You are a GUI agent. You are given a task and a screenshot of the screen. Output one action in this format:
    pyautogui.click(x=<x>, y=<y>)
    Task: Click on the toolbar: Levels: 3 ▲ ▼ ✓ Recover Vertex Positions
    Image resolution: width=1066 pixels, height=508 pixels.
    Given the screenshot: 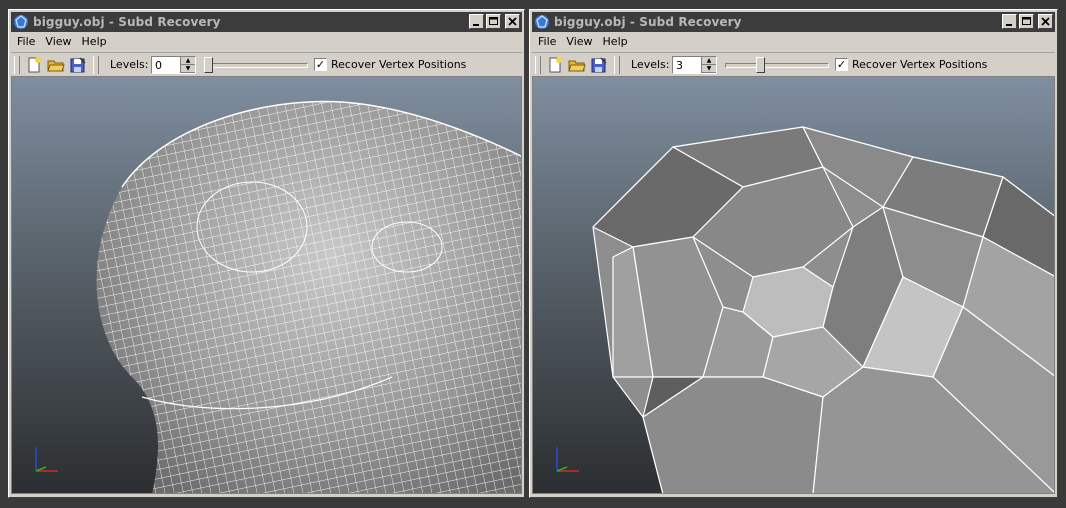 What is the action you would take?
    pyautogui.click(x=793, y=65)
    